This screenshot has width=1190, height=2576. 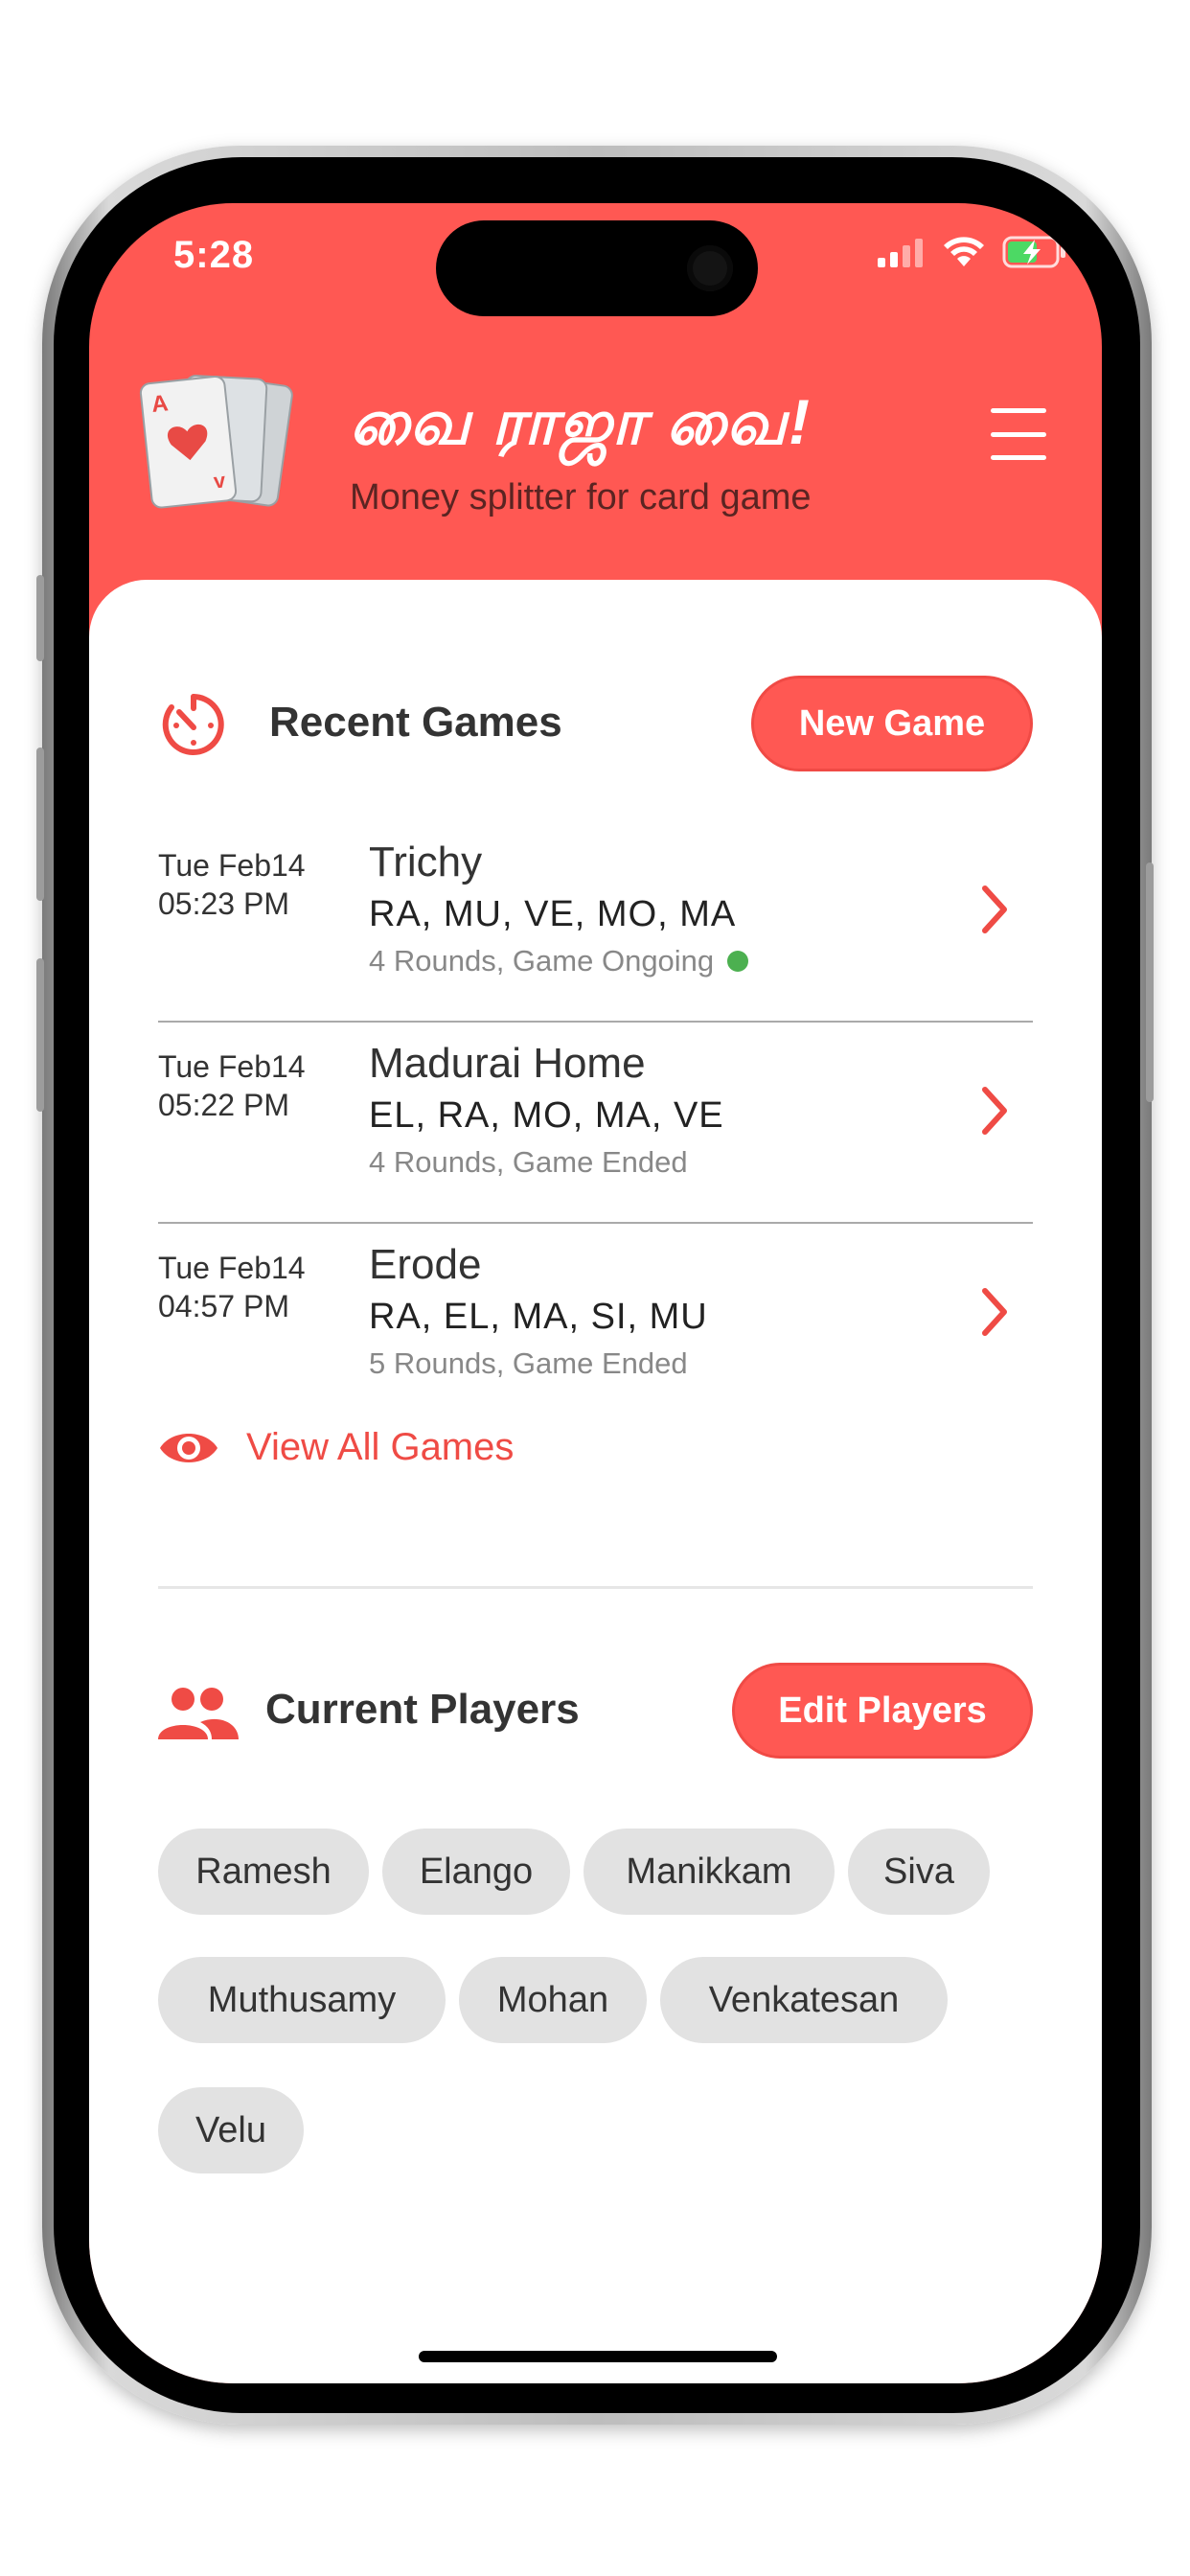 I want to click on player-chip: Venkatesan, so click(x=804, y=2000).